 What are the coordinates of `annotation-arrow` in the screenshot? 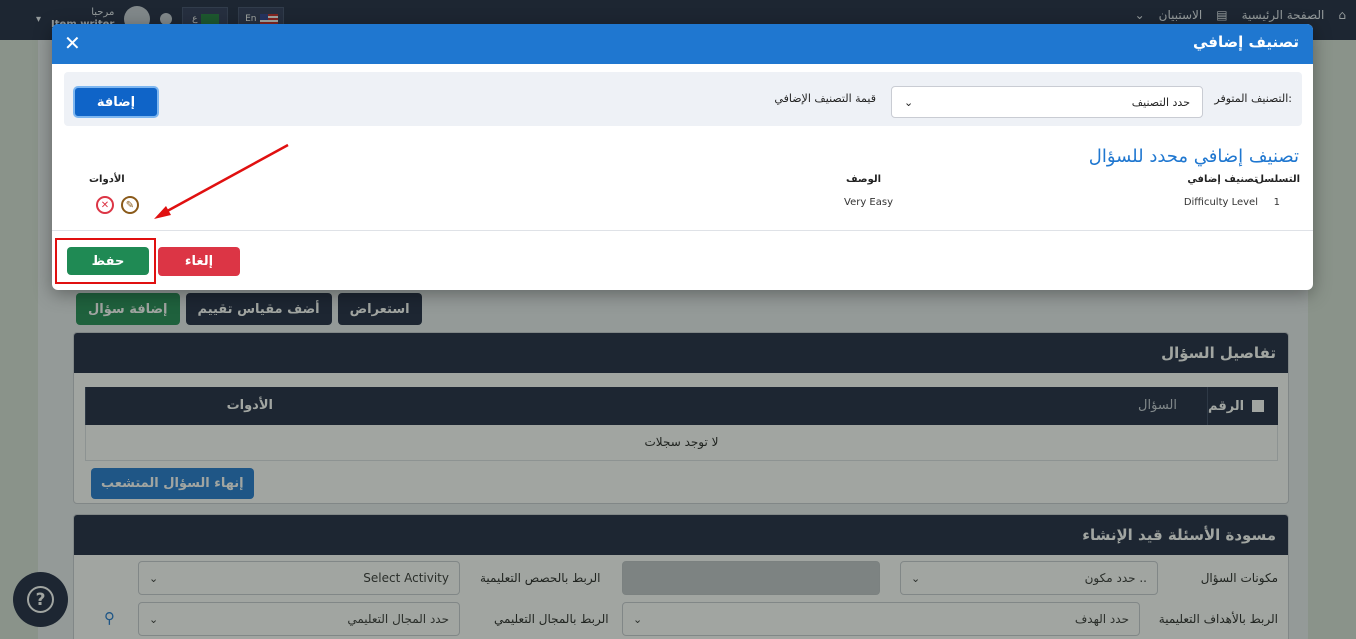 It's located at (221, 181).